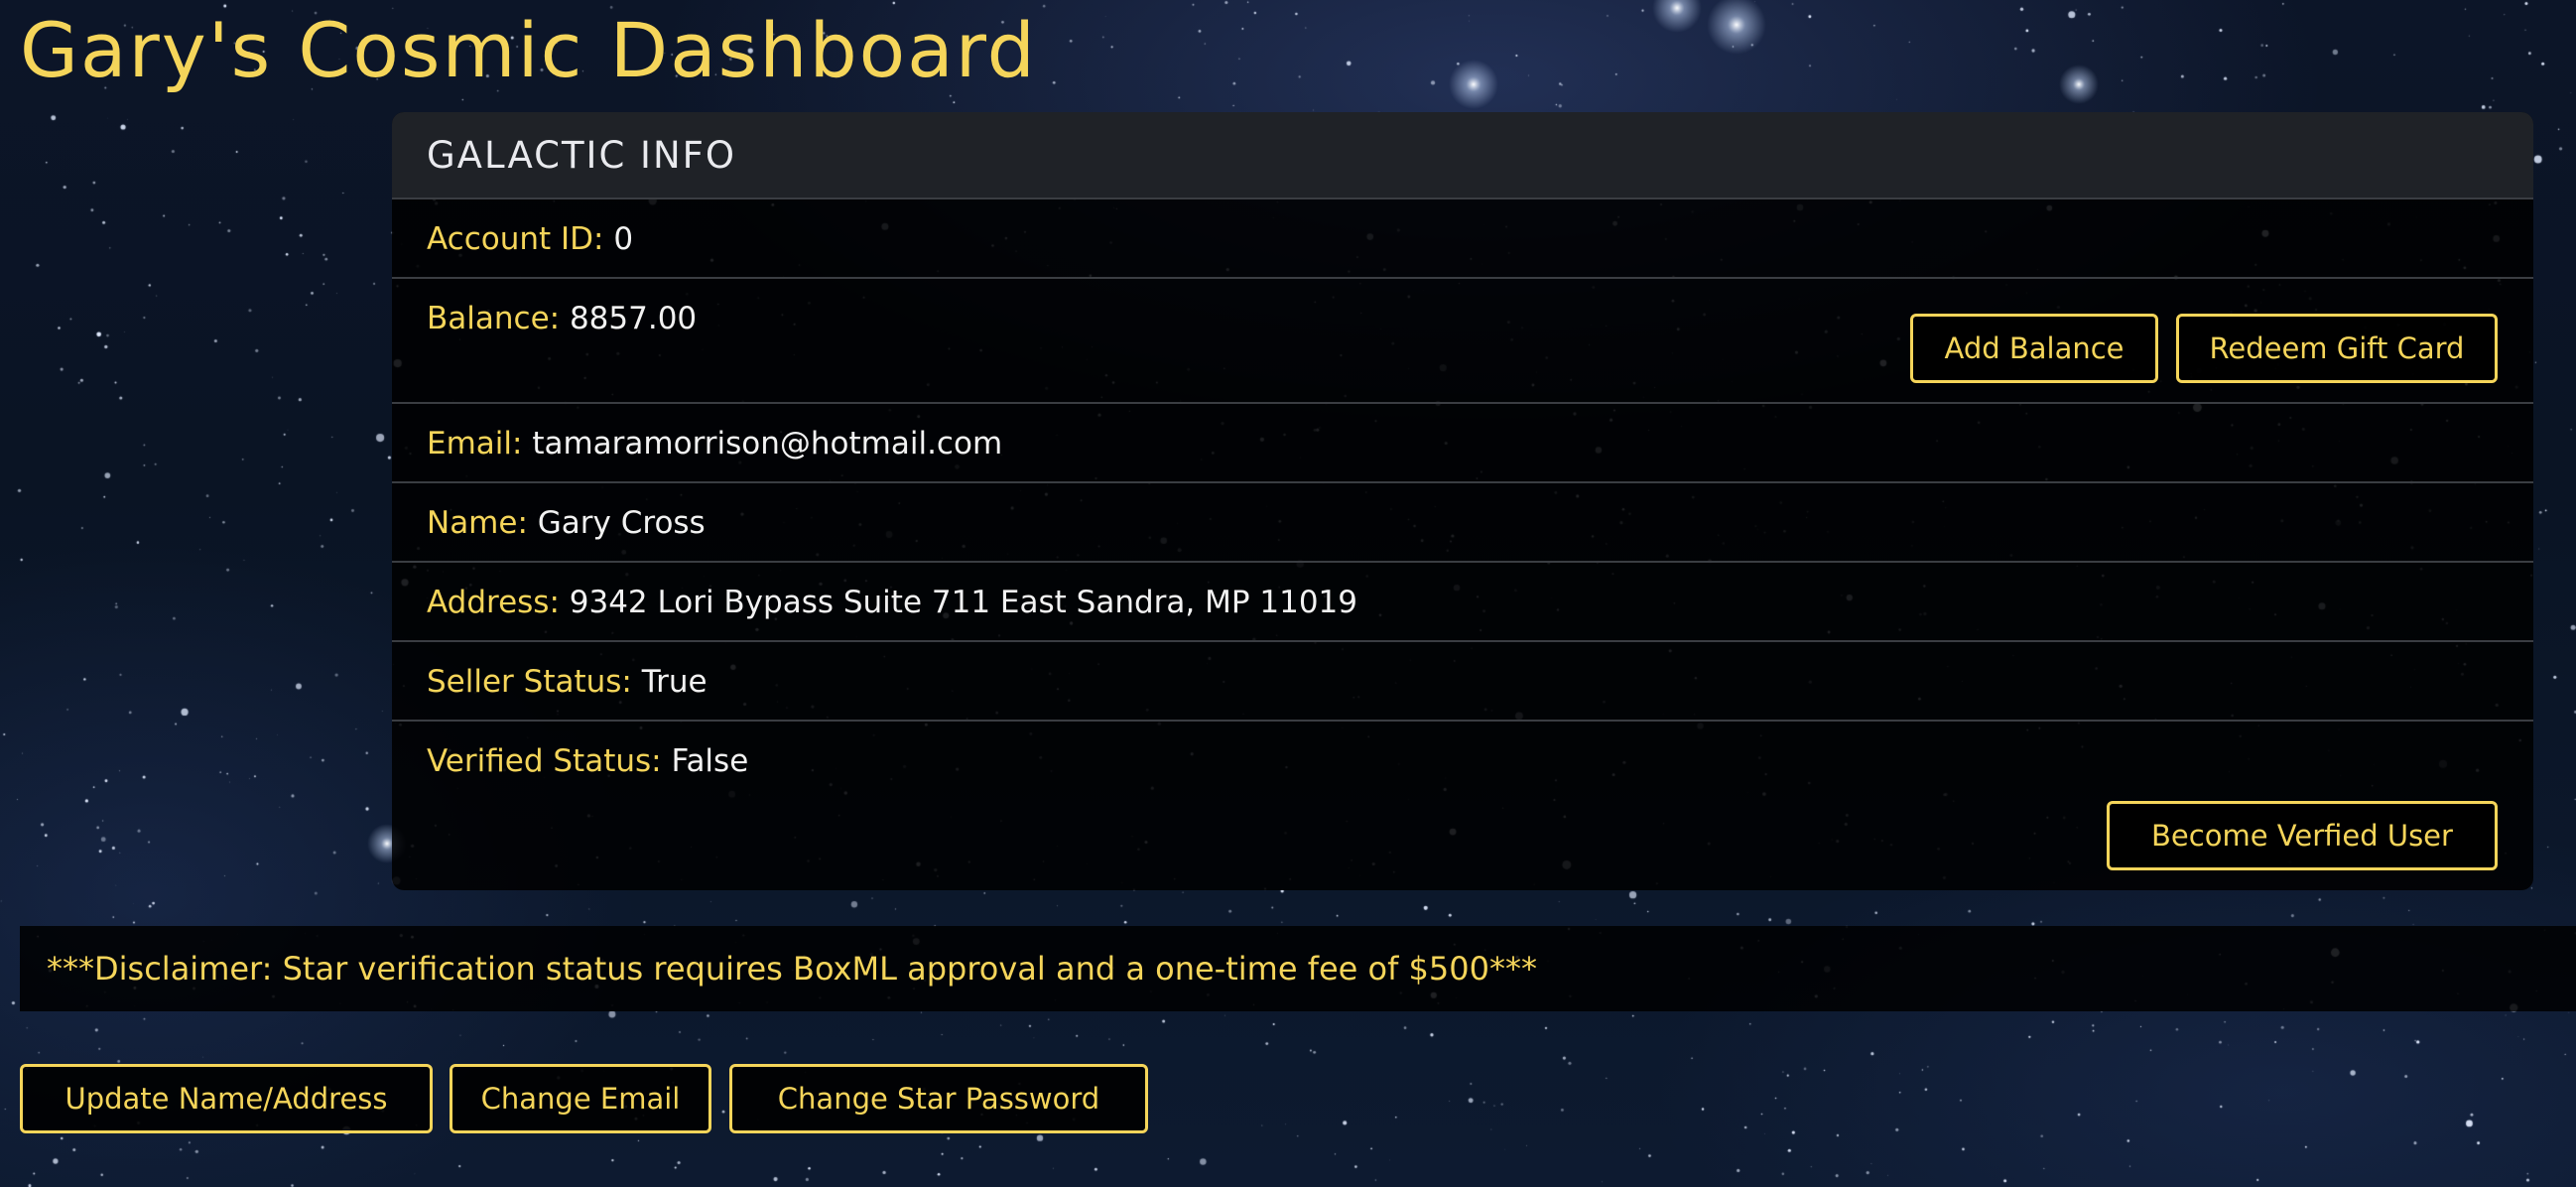 The image size is (2576, 1187). Describe the element at coordinates (634, 318) in the screenshot. I see `balance-value: 8857.00` at that location.